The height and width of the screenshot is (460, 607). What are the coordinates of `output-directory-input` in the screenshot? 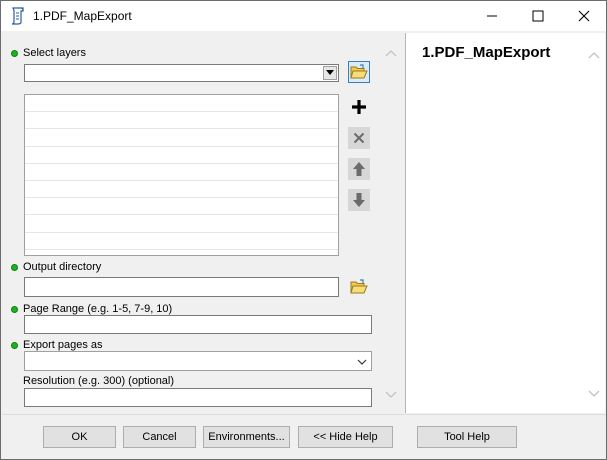 It's located at (181, 287).